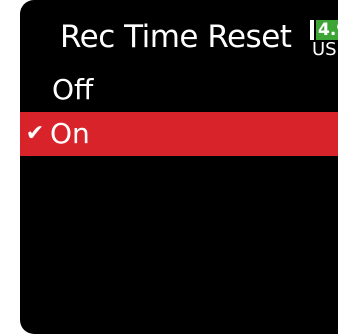 The image size is (338, 334). What do you see at coordinates (176, 37) in the screenshot?
I see `page-title: Rec Time Reset` at bounding box center [176, 37].